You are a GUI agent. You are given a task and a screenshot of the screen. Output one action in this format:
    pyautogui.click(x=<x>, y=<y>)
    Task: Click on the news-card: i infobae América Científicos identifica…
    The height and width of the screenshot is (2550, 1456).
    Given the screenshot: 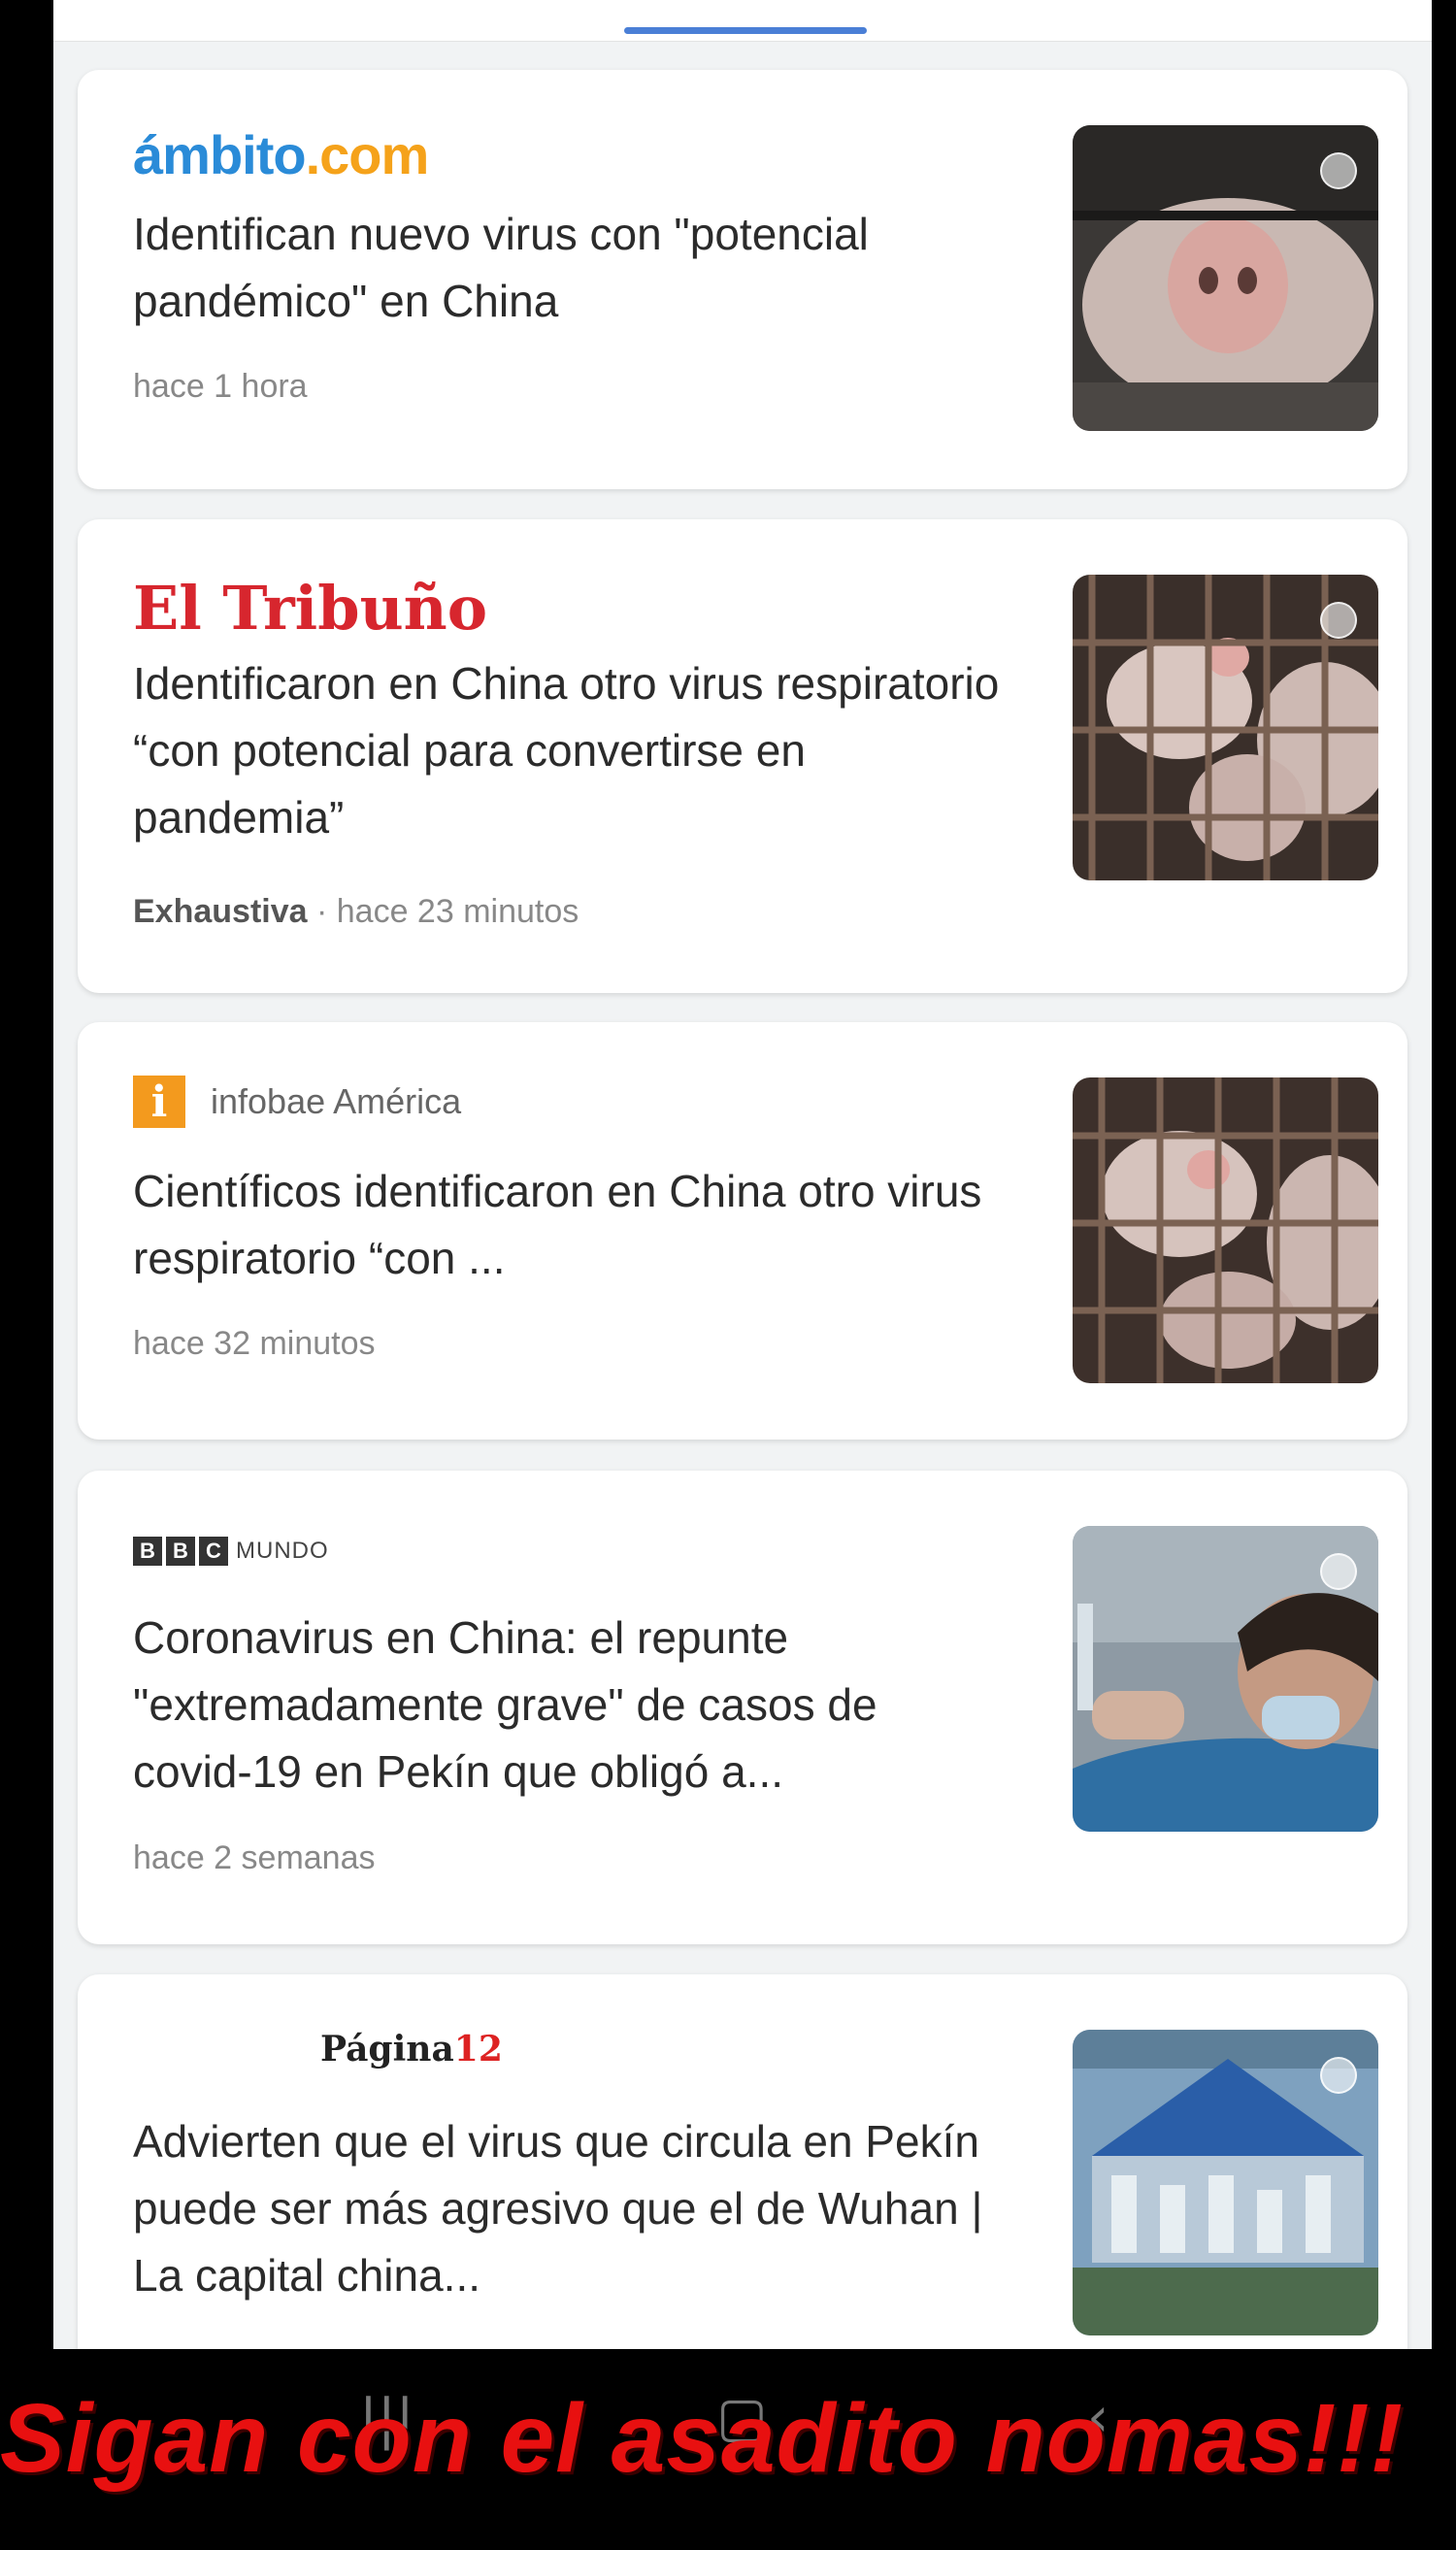 What is the action you would take?
    pyautogui.click(x=742, y=1231)
    